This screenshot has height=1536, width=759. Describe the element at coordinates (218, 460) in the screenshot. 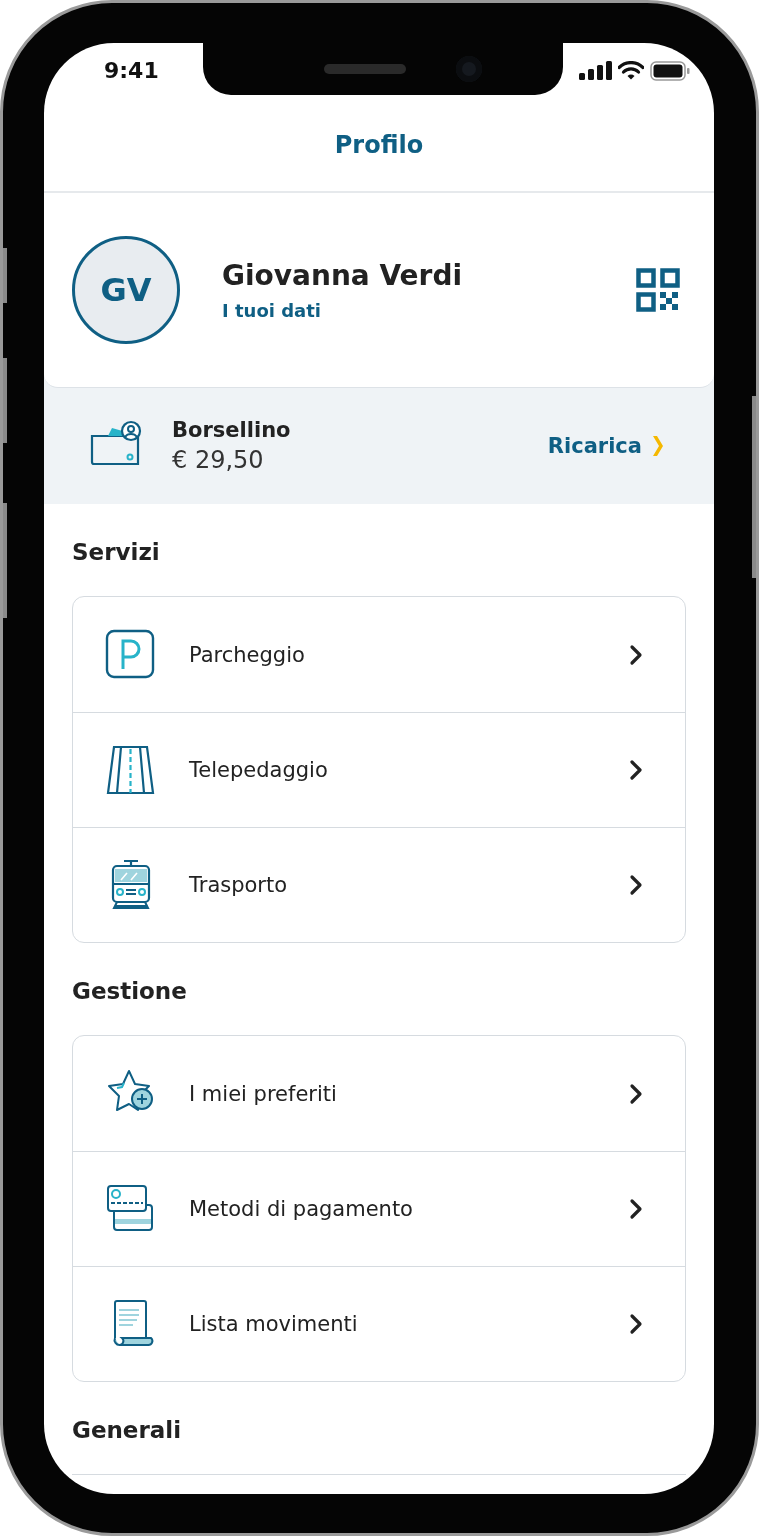

I see `wallet-balance: € 29,50` at that location.